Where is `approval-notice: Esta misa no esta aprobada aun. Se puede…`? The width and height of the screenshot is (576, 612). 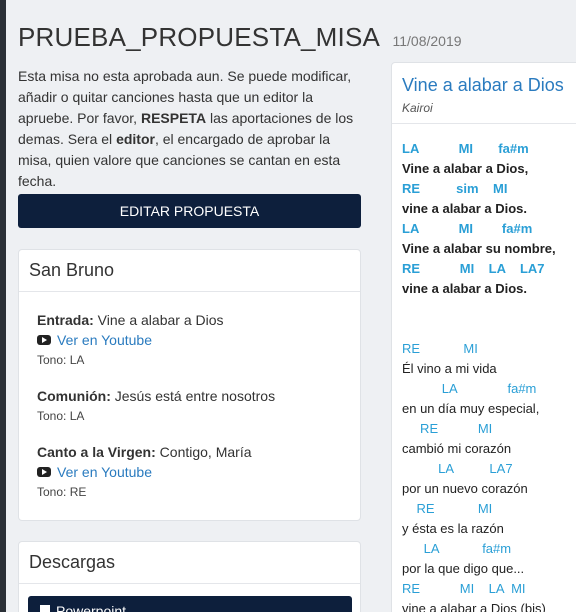
approval-notice: Esta misa no esta aprobada aun. Se puede… is located at coordinates (190, 129).